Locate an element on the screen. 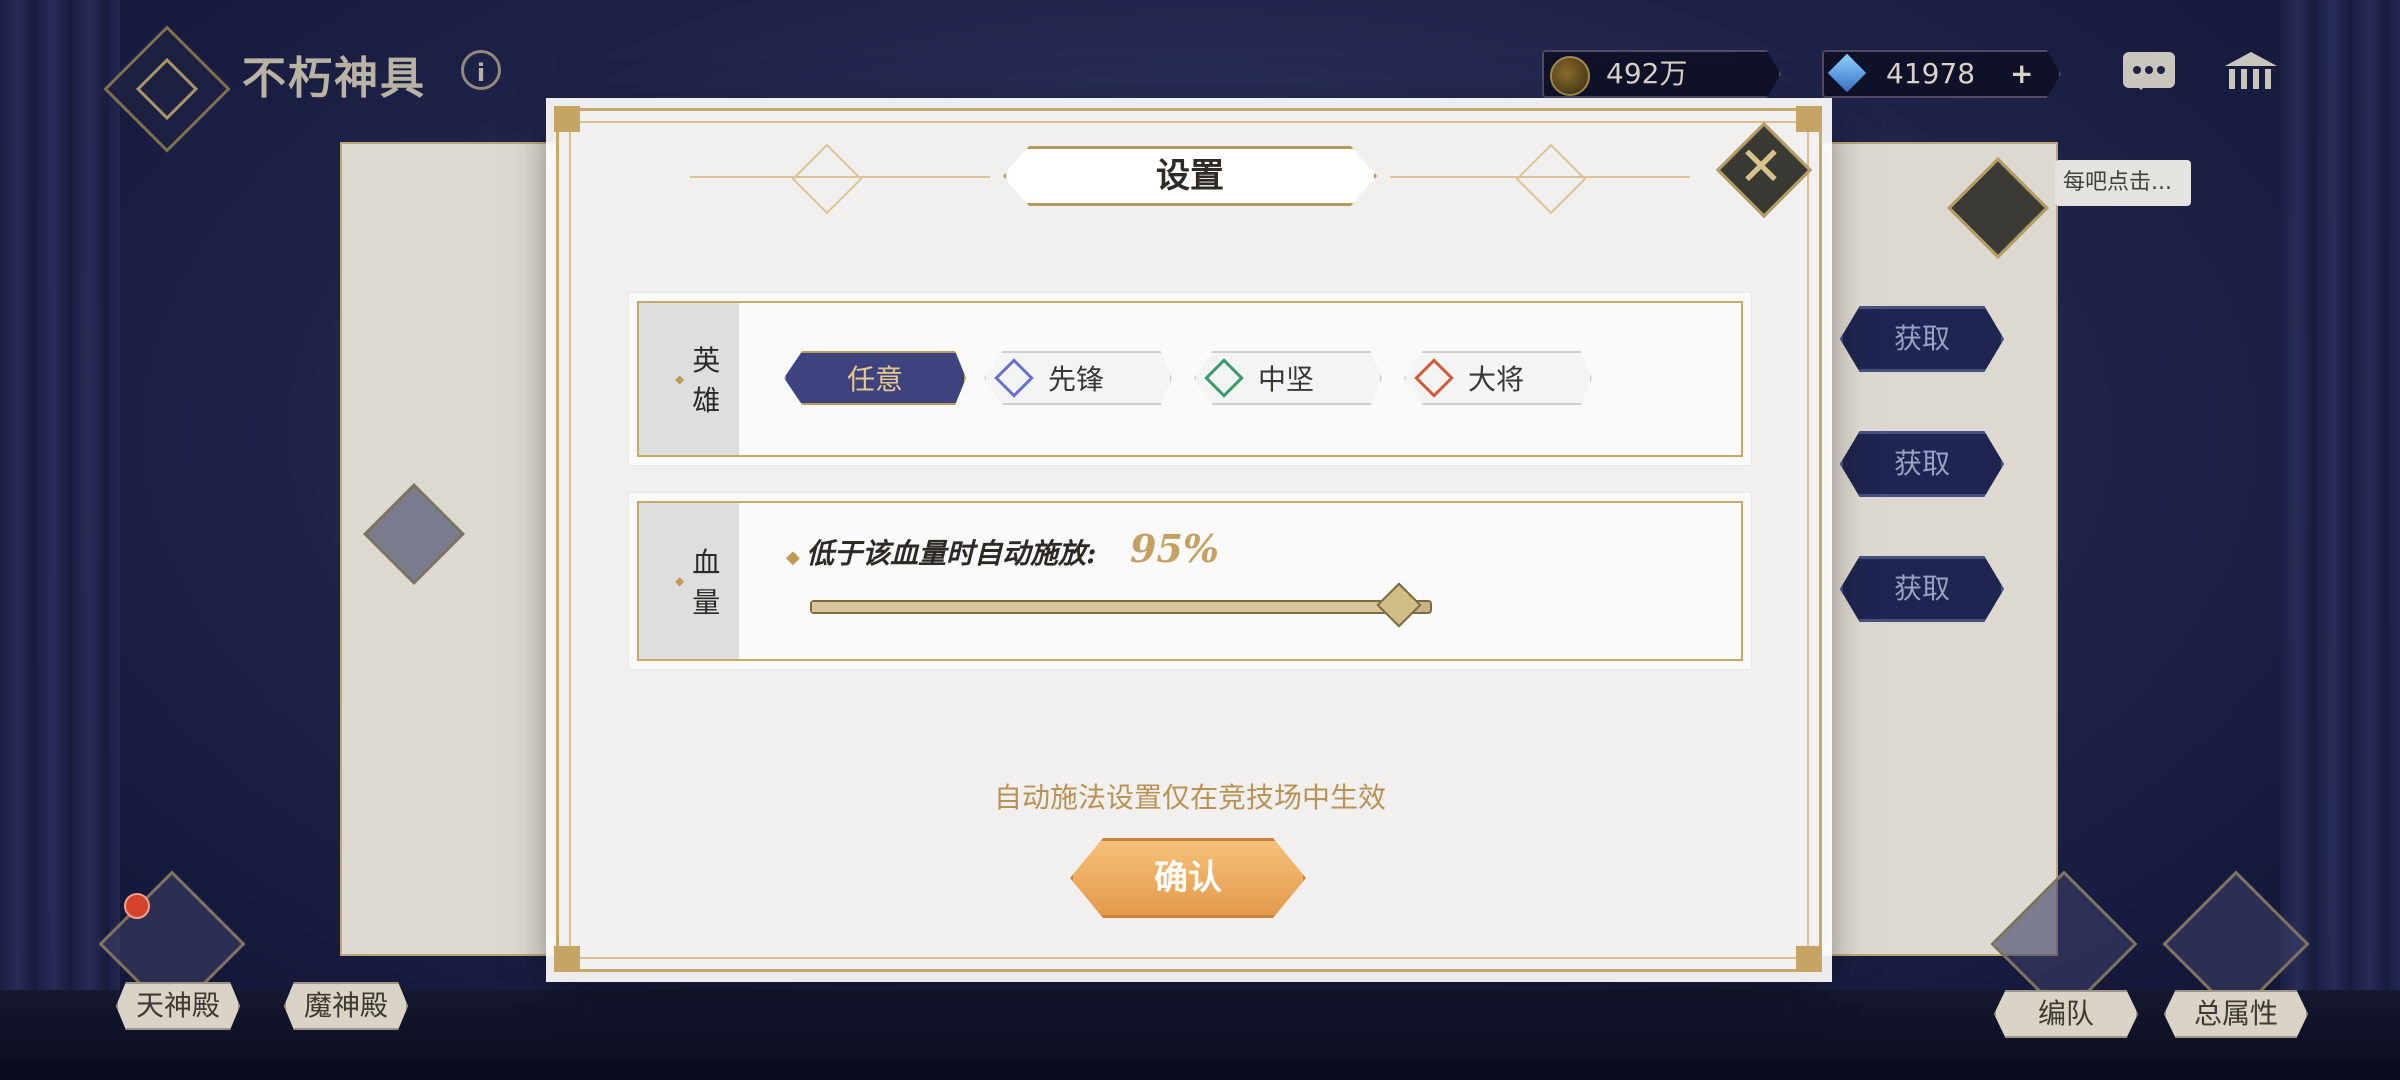  dialog-title: 设置 is located at coordinates (1190, 176).